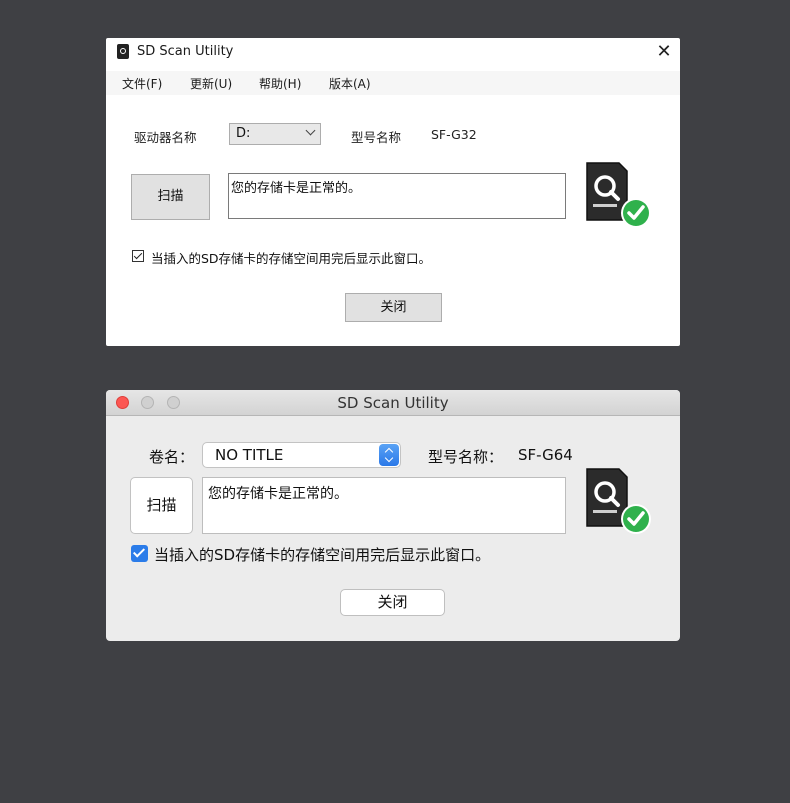 This screenshot has height=803, width=790. Describe the element at coordinates (389, 455) in the screenshot. I see `select-stepper-icon` at that location.